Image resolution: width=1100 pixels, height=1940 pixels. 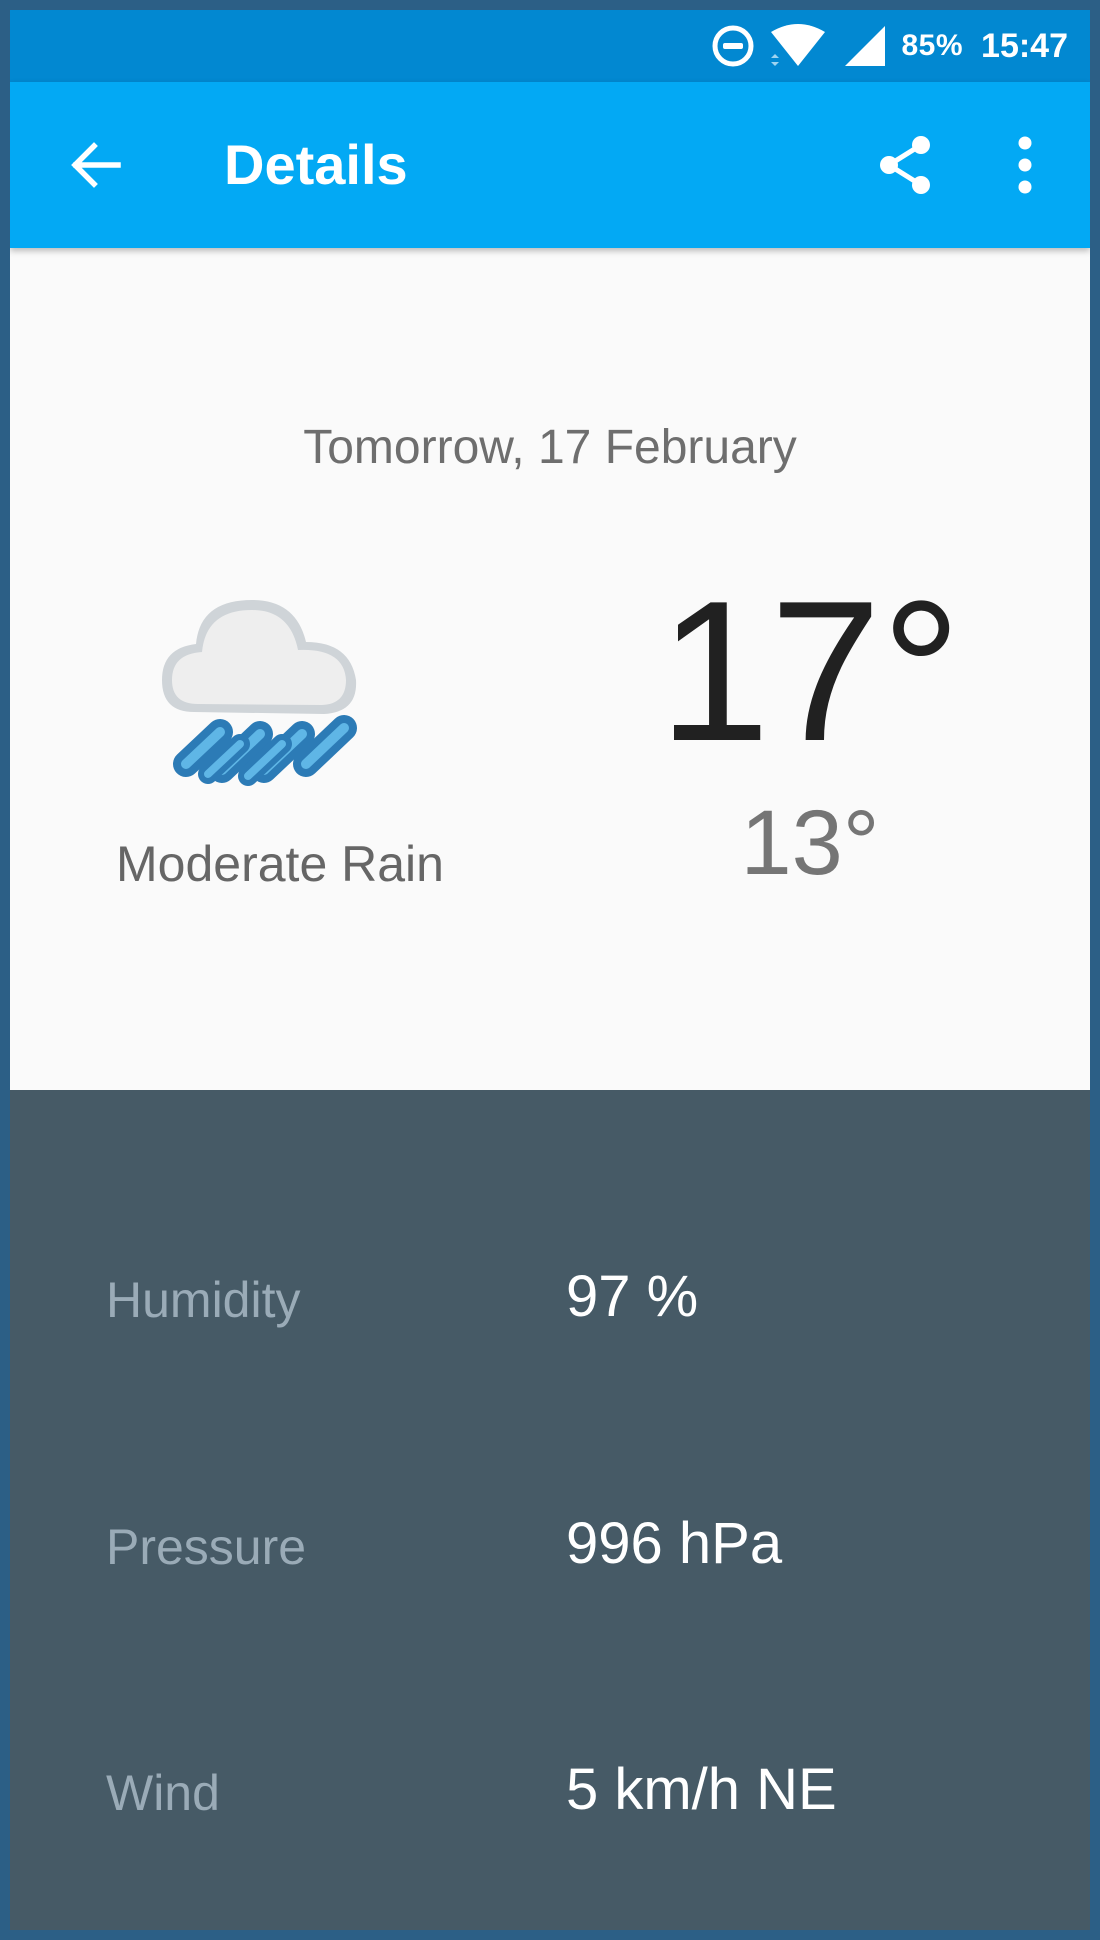 I want to click on arrow-back-icon, so click(x=96, y=165).